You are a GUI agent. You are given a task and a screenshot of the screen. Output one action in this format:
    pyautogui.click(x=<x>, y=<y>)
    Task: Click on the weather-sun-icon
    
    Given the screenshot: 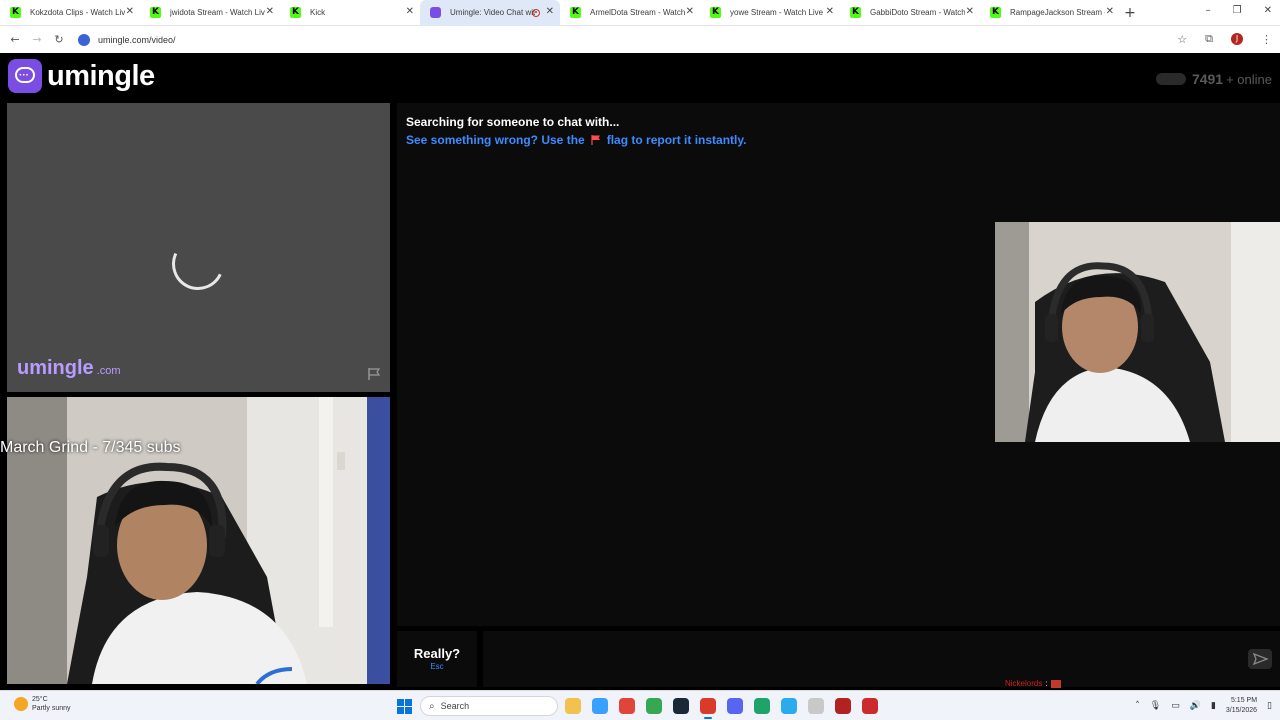 What is the action you would take?
    pyautogui.click(x=21, y=704)
    